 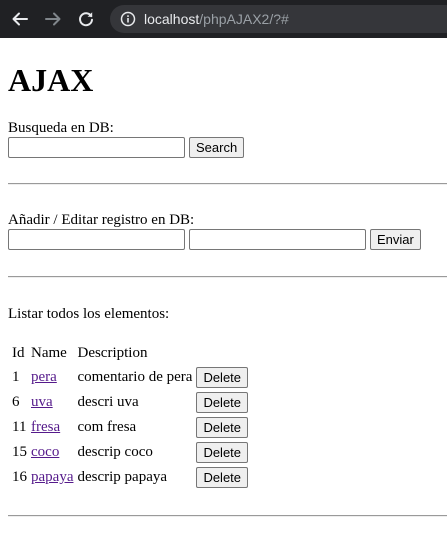 What do you see at coordinates (217, 147) in the screenshot?
I see `search-button: Search` at bounding box center [217, 147].